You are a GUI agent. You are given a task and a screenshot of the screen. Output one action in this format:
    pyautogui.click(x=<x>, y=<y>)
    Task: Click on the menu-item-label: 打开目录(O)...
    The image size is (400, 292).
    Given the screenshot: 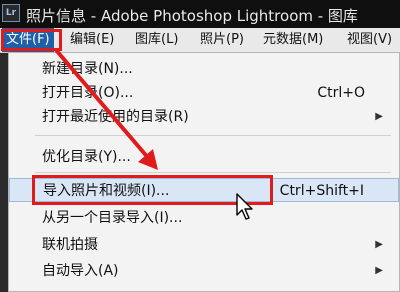 What is the action you would take?
    pyautogui.click(x=88, y=93)
    